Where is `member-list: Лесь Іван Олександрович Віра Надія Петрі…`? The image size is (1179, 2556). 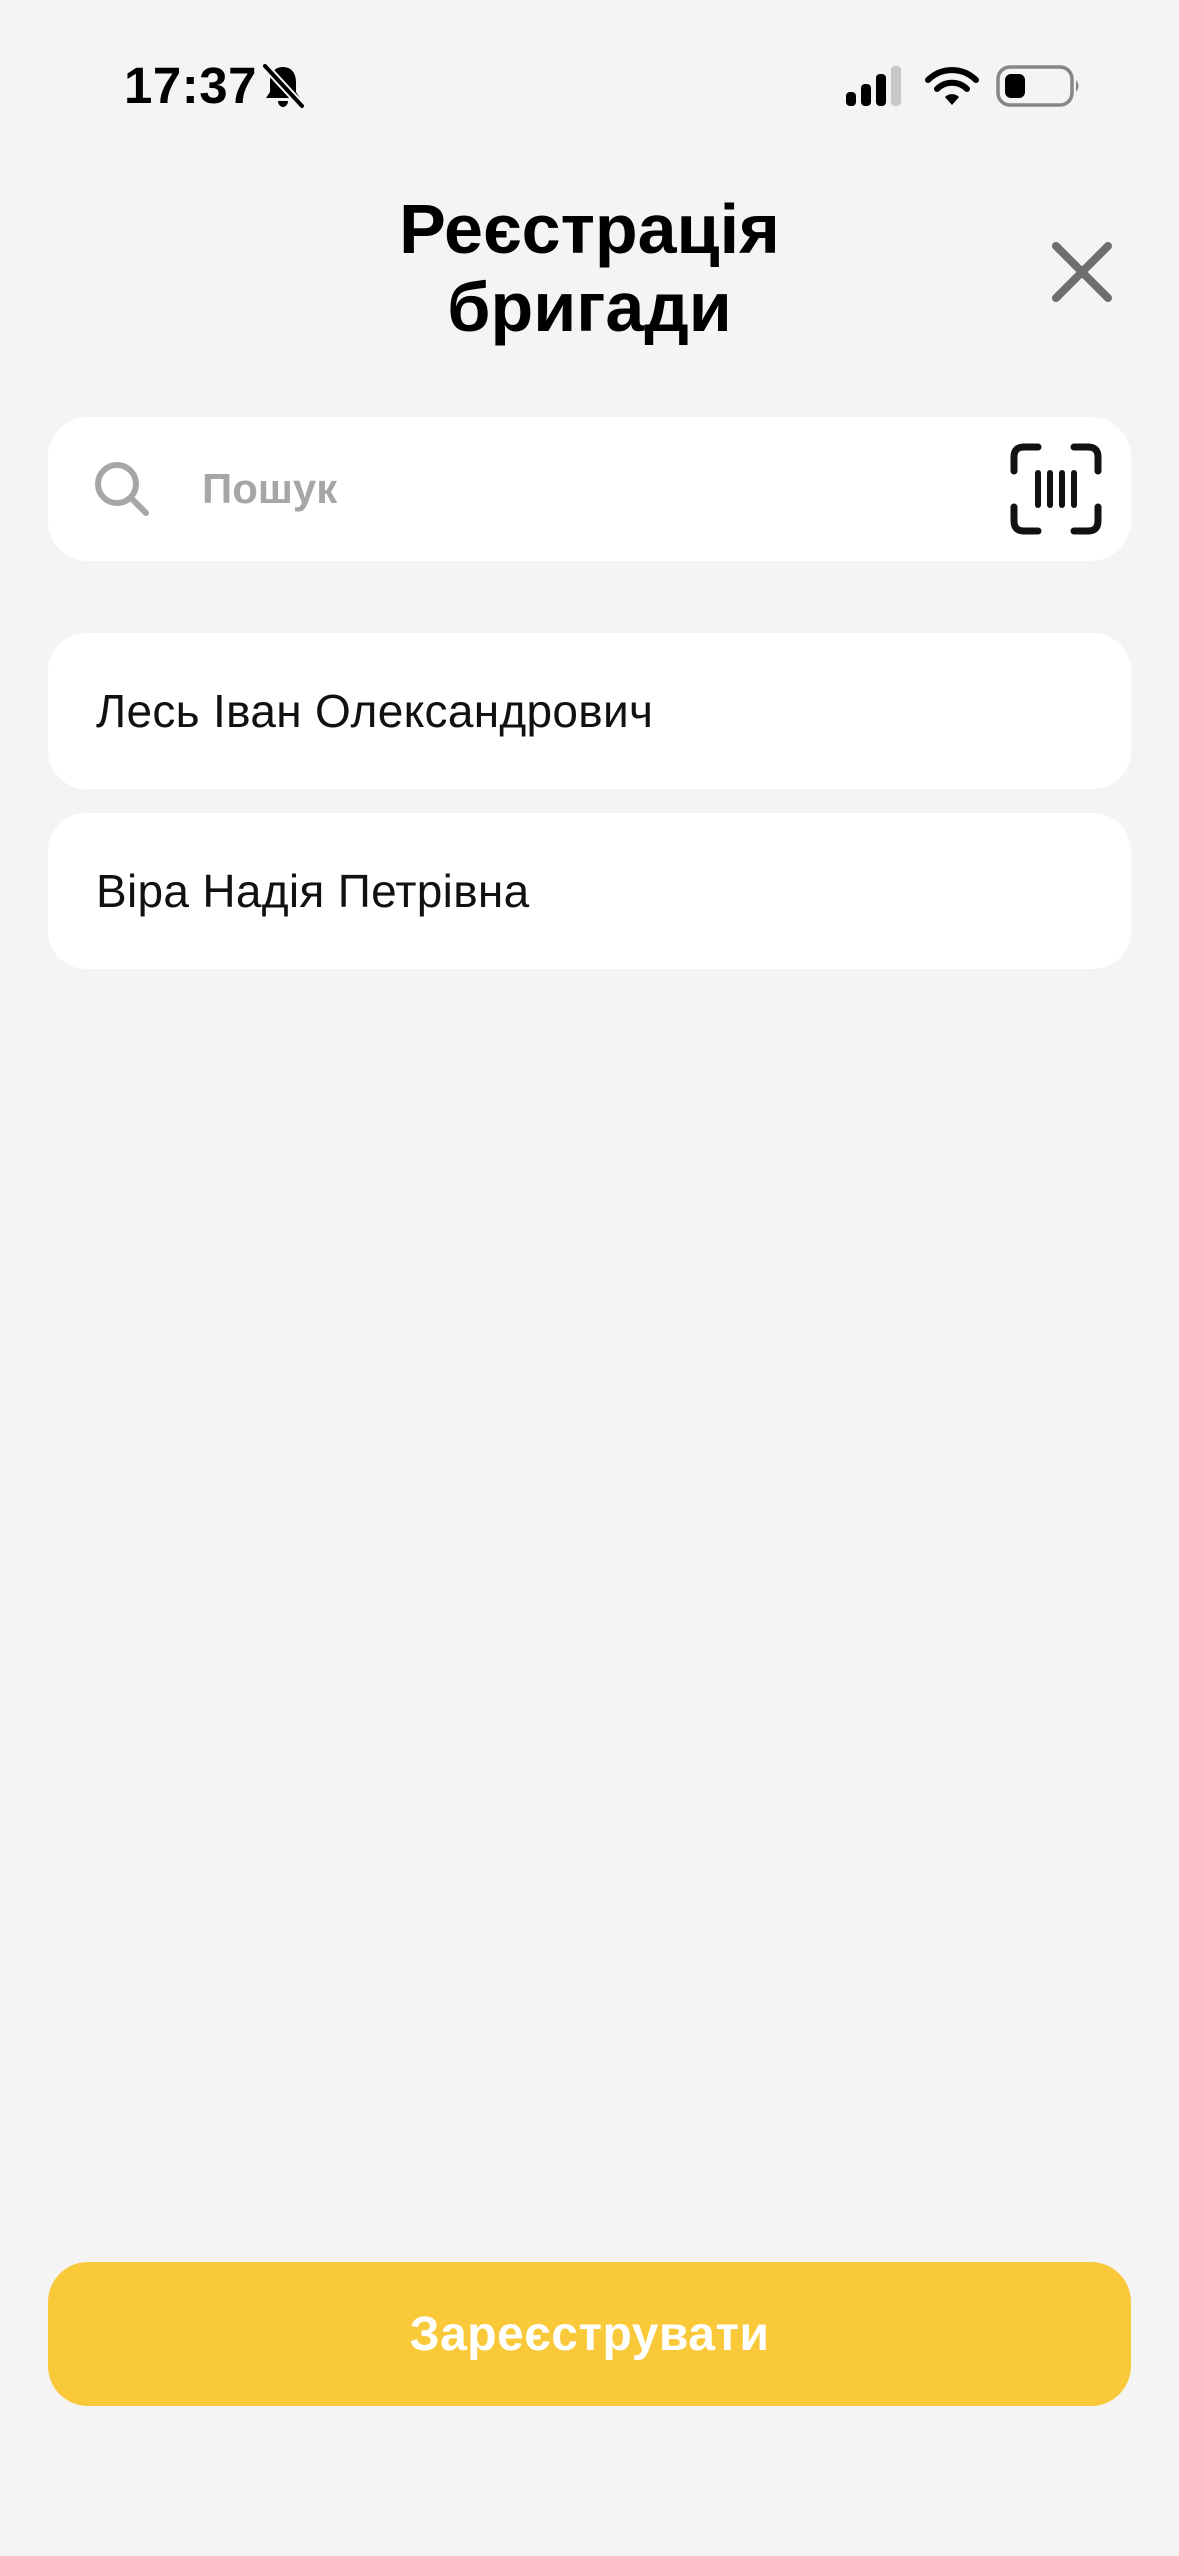 member-list: Лесь Іван Олександрович Віра Надія Петрі… is located at coordinates (589, 813).